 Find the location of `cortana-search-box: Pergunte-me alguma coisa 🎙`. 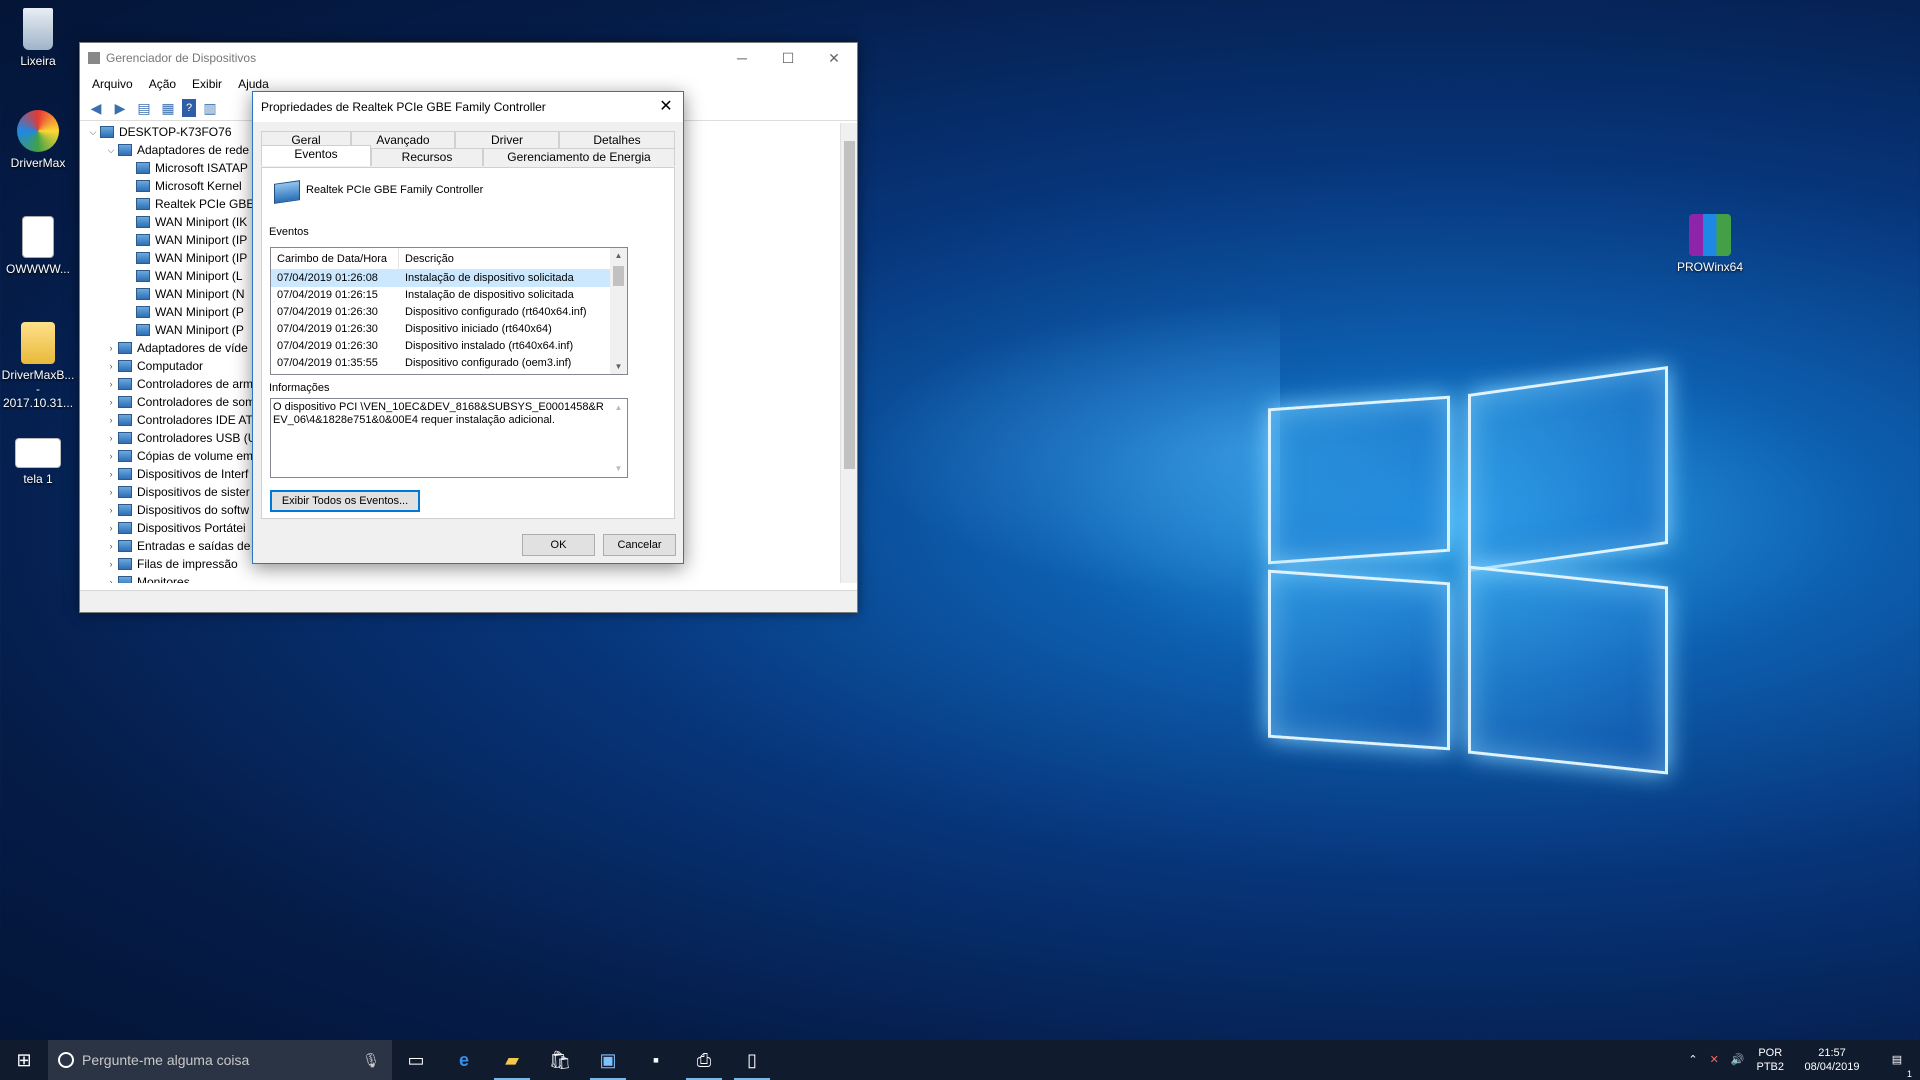

cortana-search-box: Pergunte-me alguma coisa 🎙 is located at coordinates (220, 1060).